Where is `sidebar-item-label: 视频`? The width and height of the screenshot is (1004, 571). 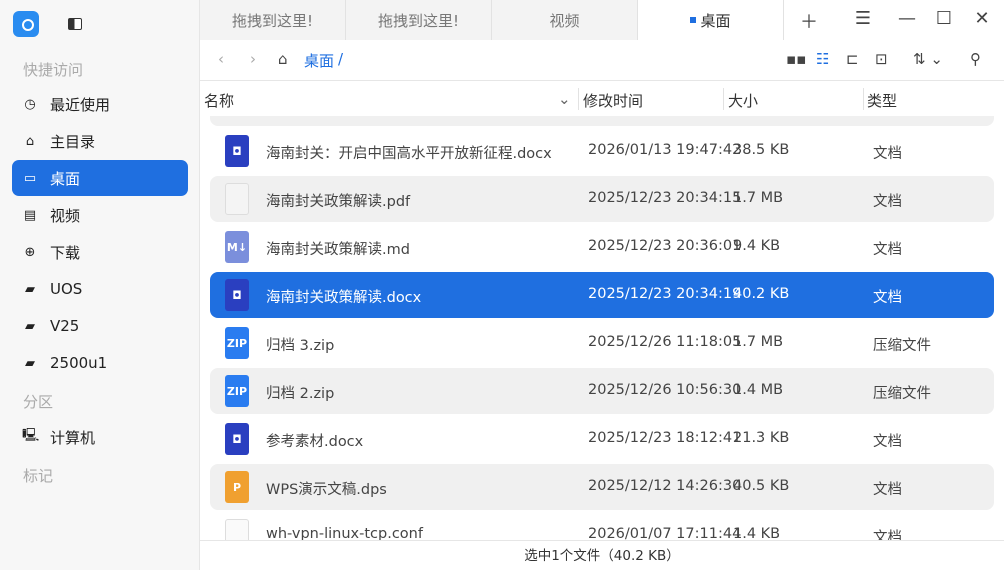
sidebar-item-label: 视频 is located at coordinates (65, 215).